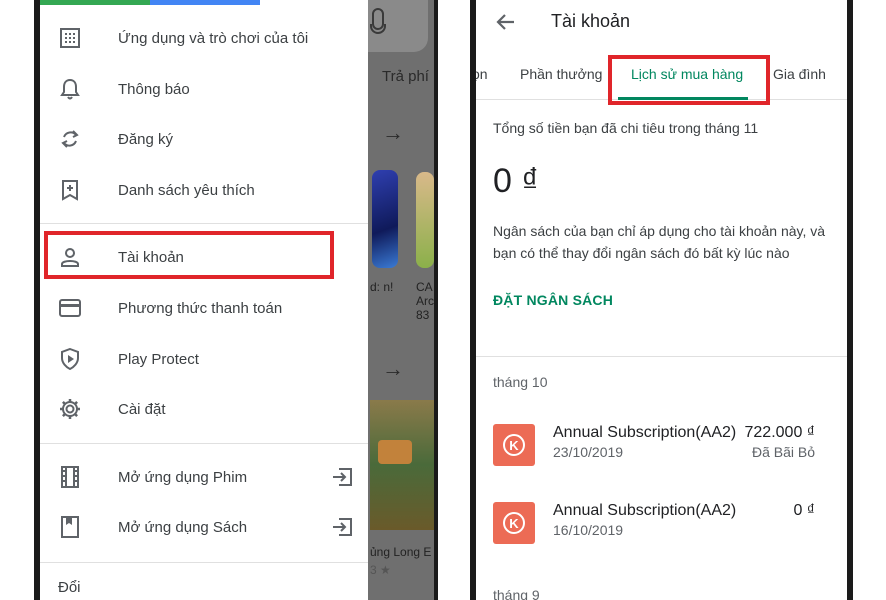 Image resolution: width=886 pixels, height=600 pixels. What do you see at coordinates (213, 38) in the screenshot?
I see `drawer-item-label: Ứng dụng và trò chơi của tôi` at bounding box center [213, 38].